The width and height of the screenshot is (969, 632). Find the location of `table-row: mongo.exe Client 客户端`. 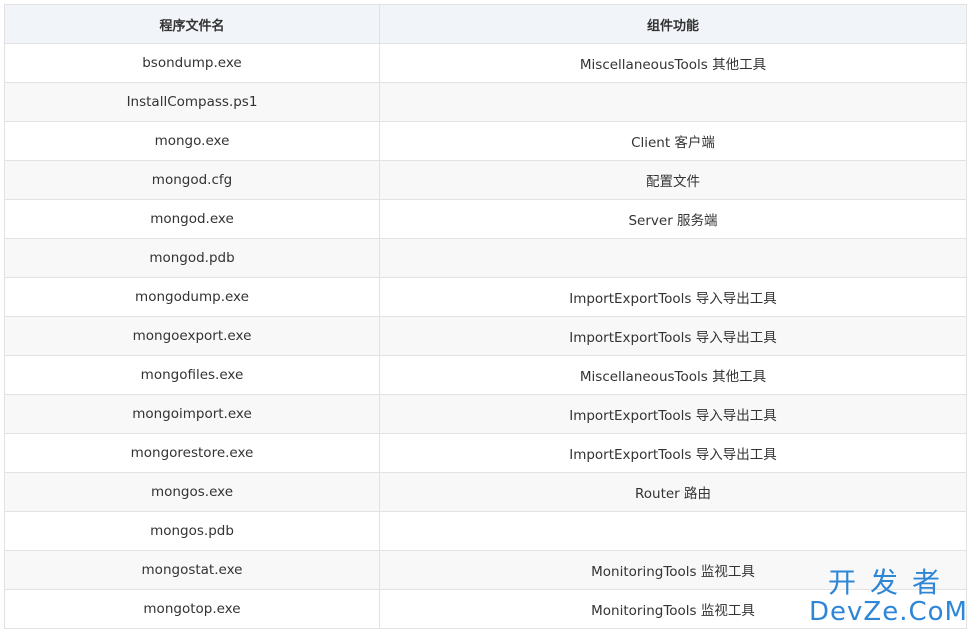

table-row: mongo.exe Client 客户端 is located at coordinates (485, 141).